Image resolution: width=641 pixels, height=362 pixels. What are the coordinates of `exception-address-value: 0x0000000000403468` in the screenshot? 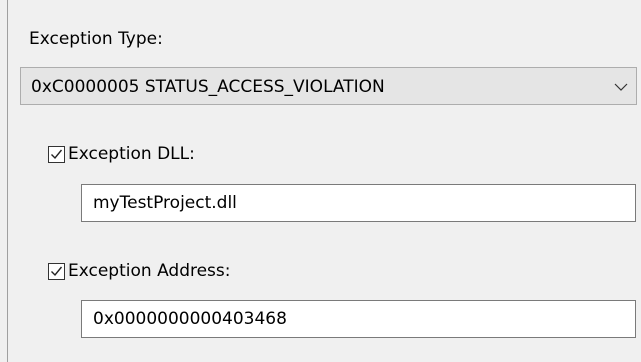 It's located at (190, 319).